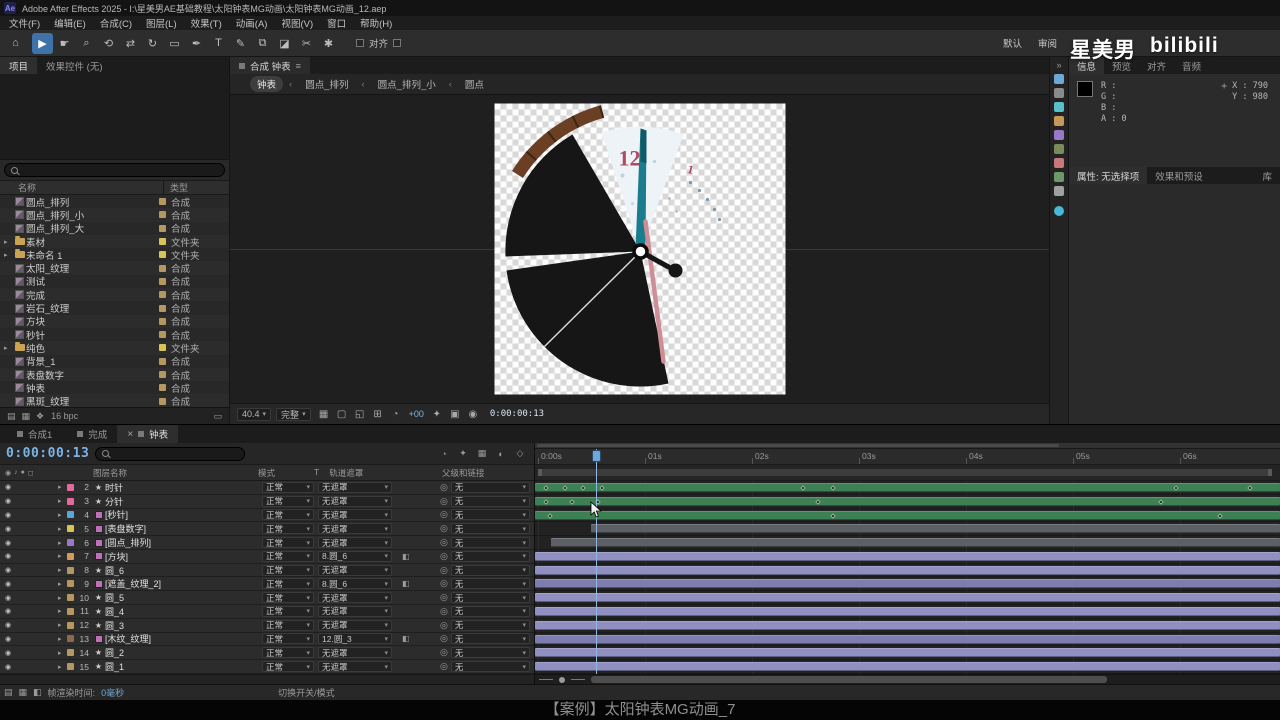  I want to click on matte-toggle: ◧, so click(418, 556).